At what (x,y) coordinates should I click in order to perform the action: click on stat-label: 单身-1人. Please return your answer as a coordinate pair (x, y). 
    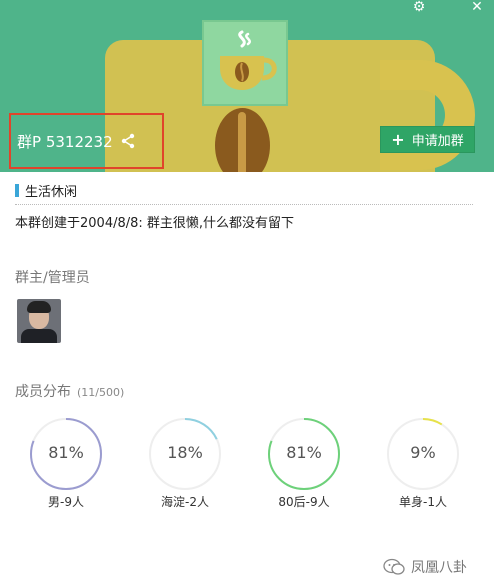
    Looking at the image, I should click on (423, 502).